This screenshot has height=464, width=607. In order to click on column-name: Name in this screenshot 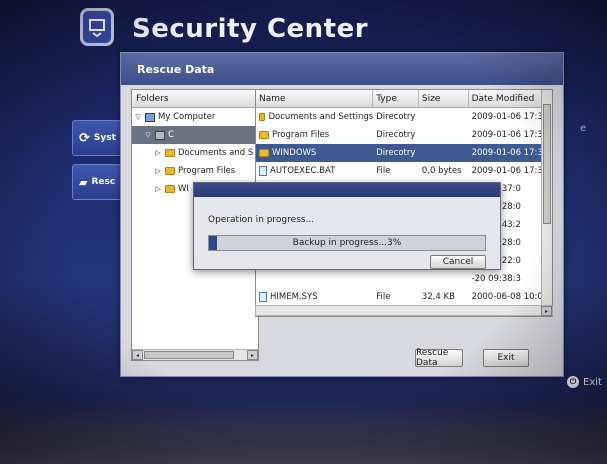, I will do `click(315, 98)`.